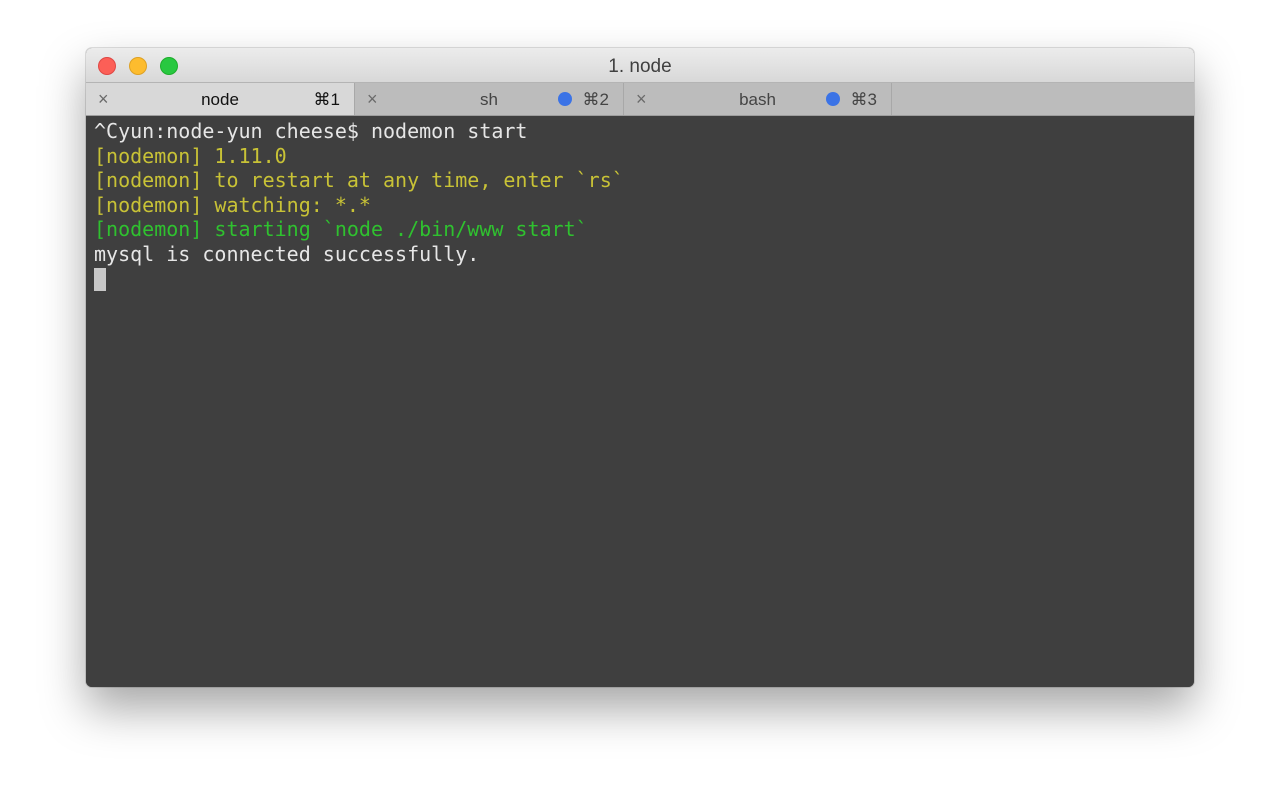  I want to click on terminal-line: mysql is connected successfully., so click(287, 253).